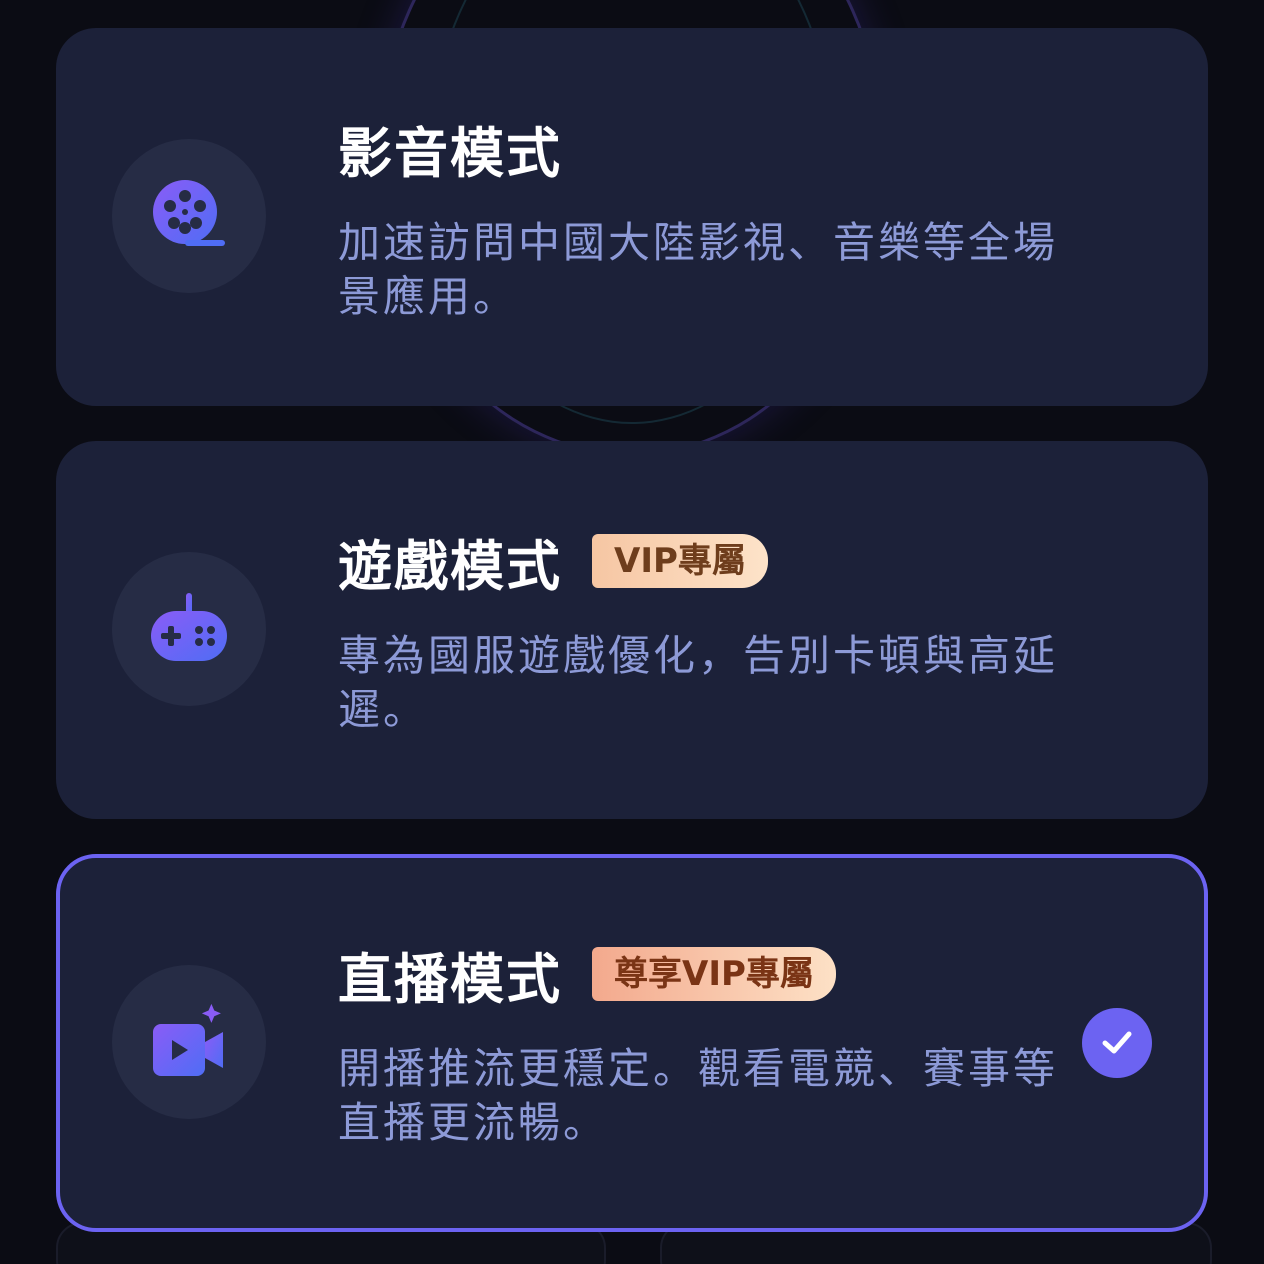 The height and width of the screenshot is (1264, 1264). Describe the element at coordinates (680, 561) in the screenshot. I see `vip-badge: VIP專屬` at that location.